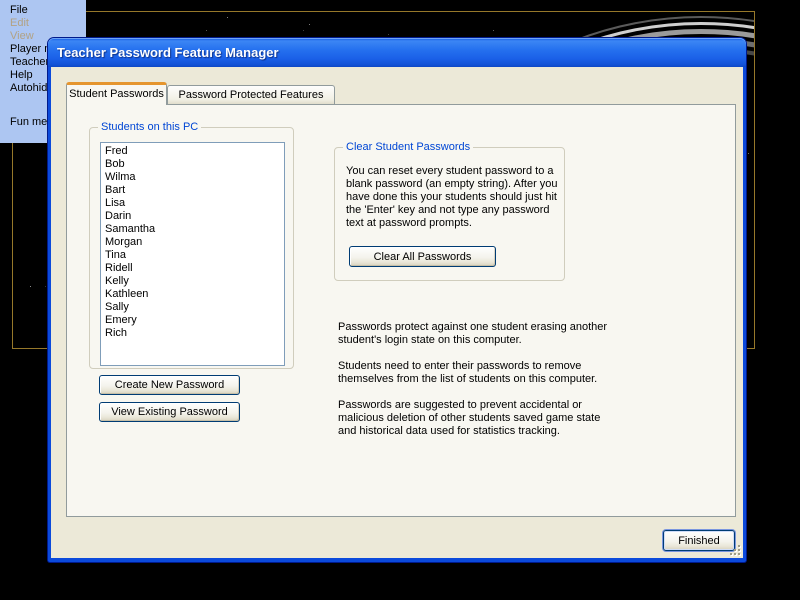 The height and width of the screenshot is (600, 800). What do you see at coordinates (19, 23) in the screenshot?
I see `menu-item-label: Edit` at bounding box center [19, 23].